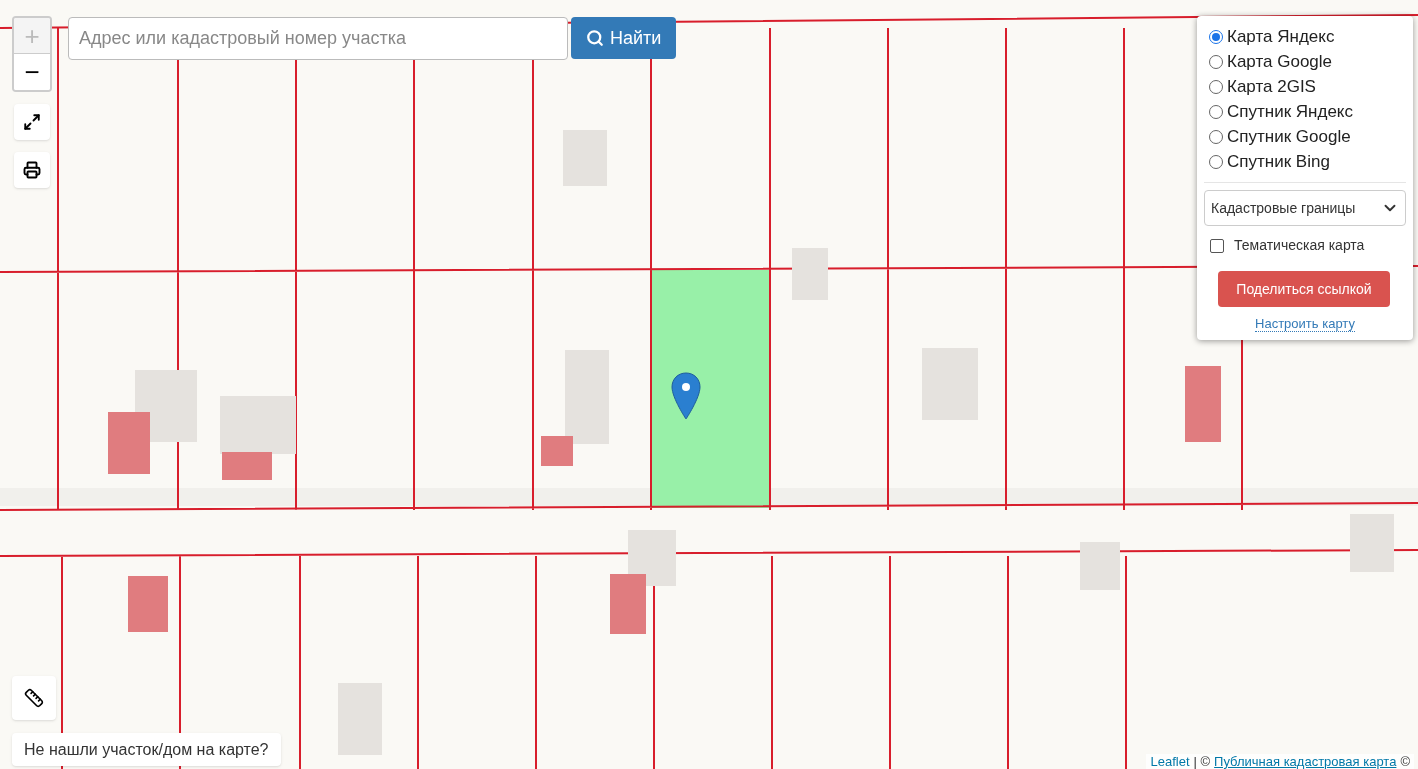 This screenshot has width=1418, height=769. Describe the element at coordinates (1405, 761) in the screenshot. I see `attribution-text: ©` at that location.